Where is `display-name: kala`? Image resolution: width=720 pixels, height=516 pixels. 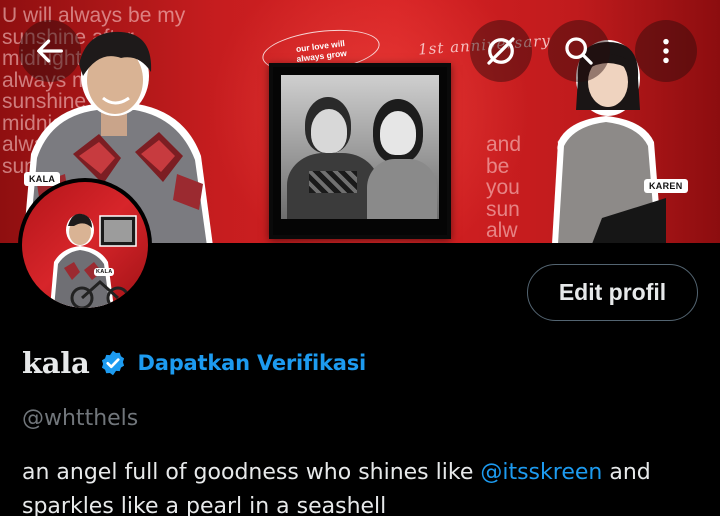
display-name: kala is located at coordinates (56, 363).